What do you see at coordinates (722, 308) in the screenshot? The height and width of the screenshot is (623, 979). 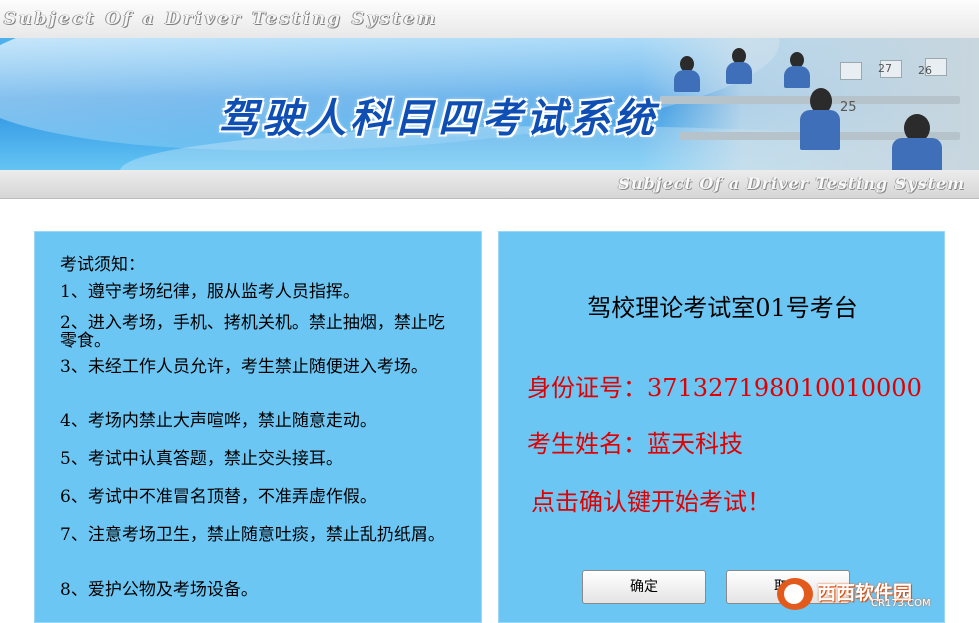 I see `exam-station-label: 驾校理论考试室01号考台` at bounding box center [722, 308].